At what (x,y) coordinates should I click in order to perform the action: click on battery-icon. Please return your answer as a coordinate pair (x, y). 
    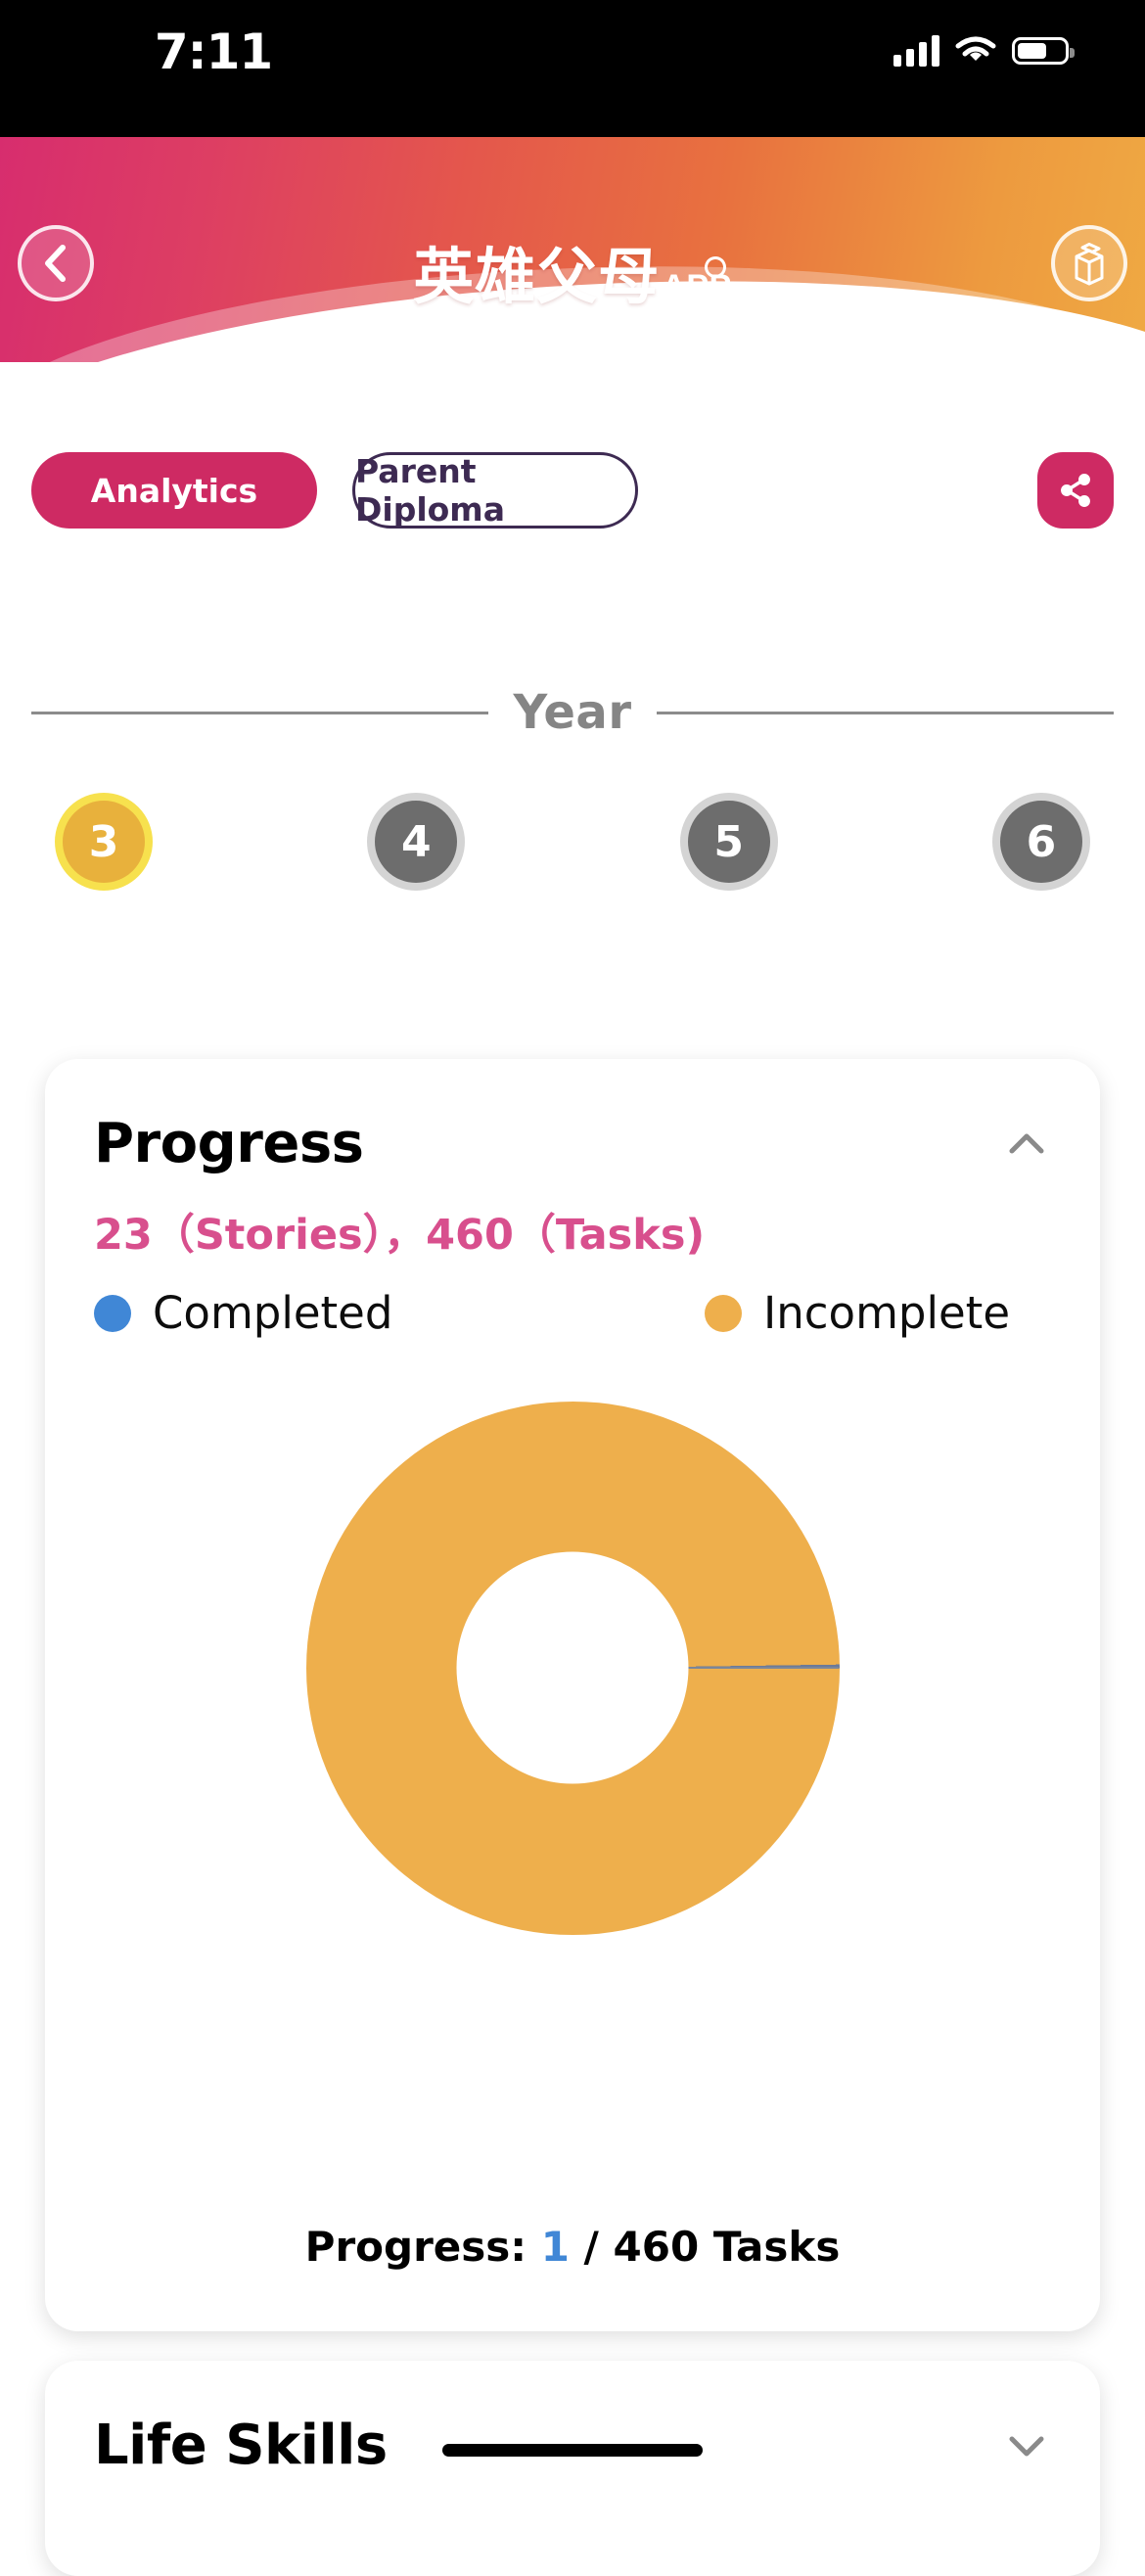
    Looking at the image, I should click on (1040, 51).